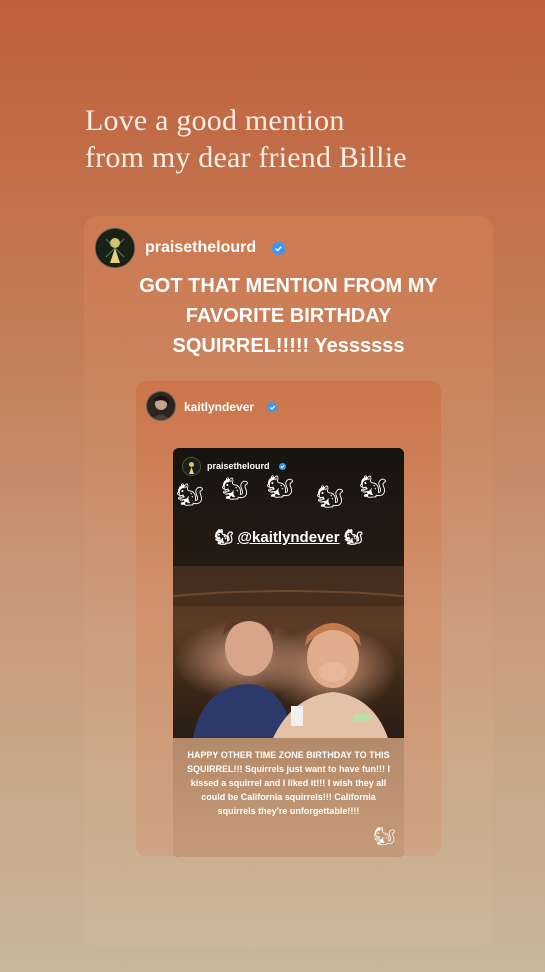 This screenshot has height=972, width=545. I want to click on story-photo, so click(288, 652).